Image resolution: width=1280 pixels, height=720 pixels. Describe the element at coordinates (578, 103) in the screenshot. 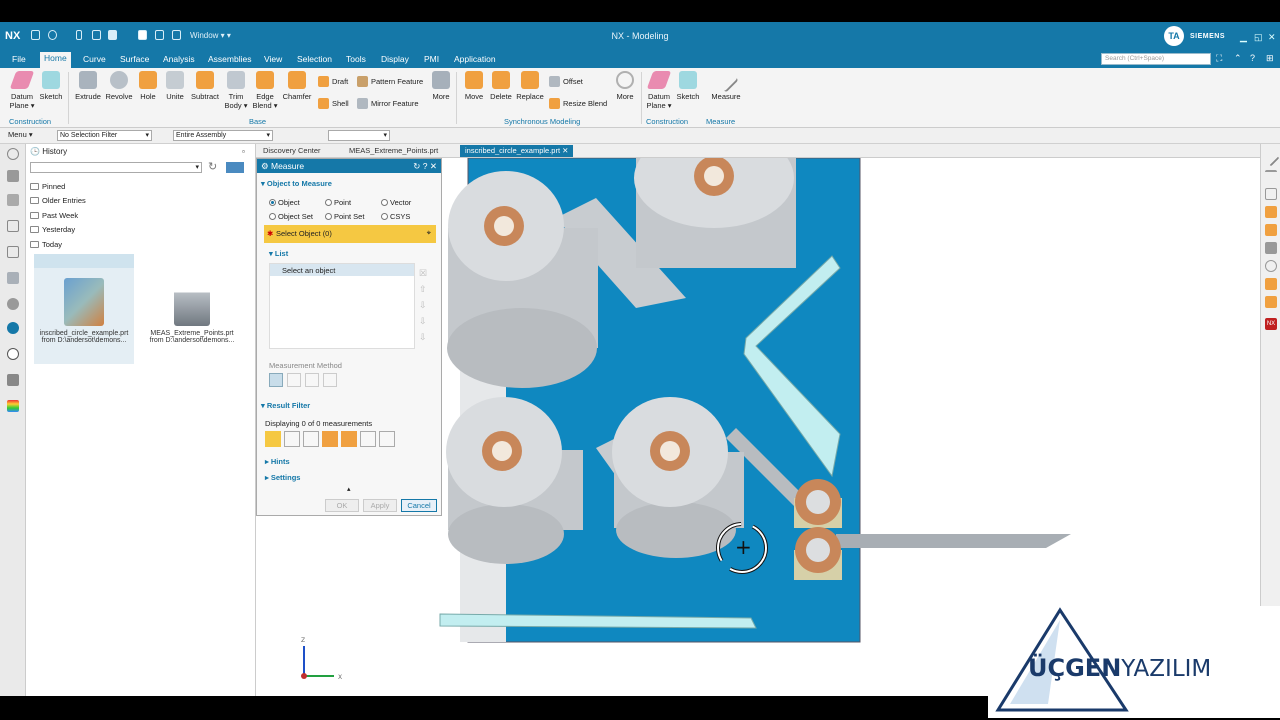

I see `resize-blend-button: Resize Blend` at that location.